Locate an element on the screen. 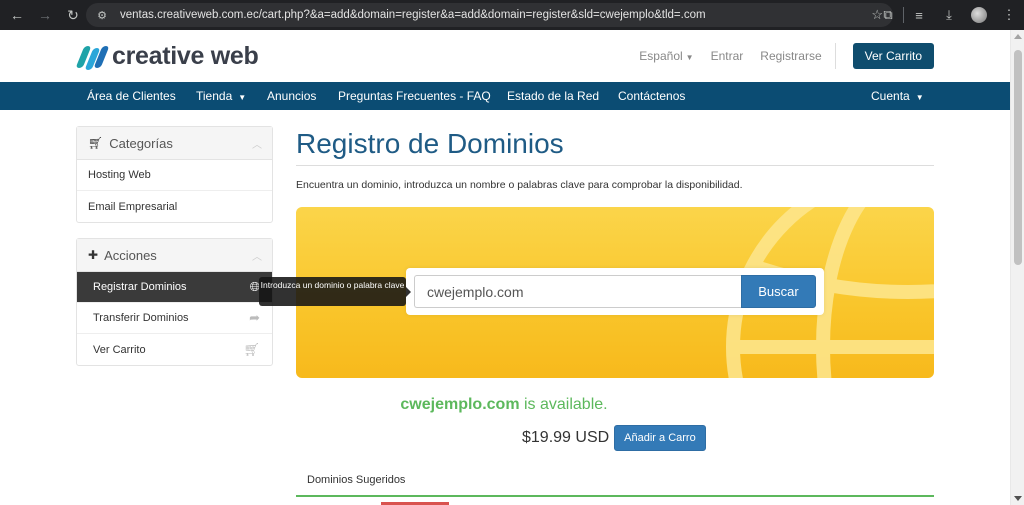 This screenshot has height=505, width=1024. result-domain: cwejemplo.com is located at coordinates (460, 404).